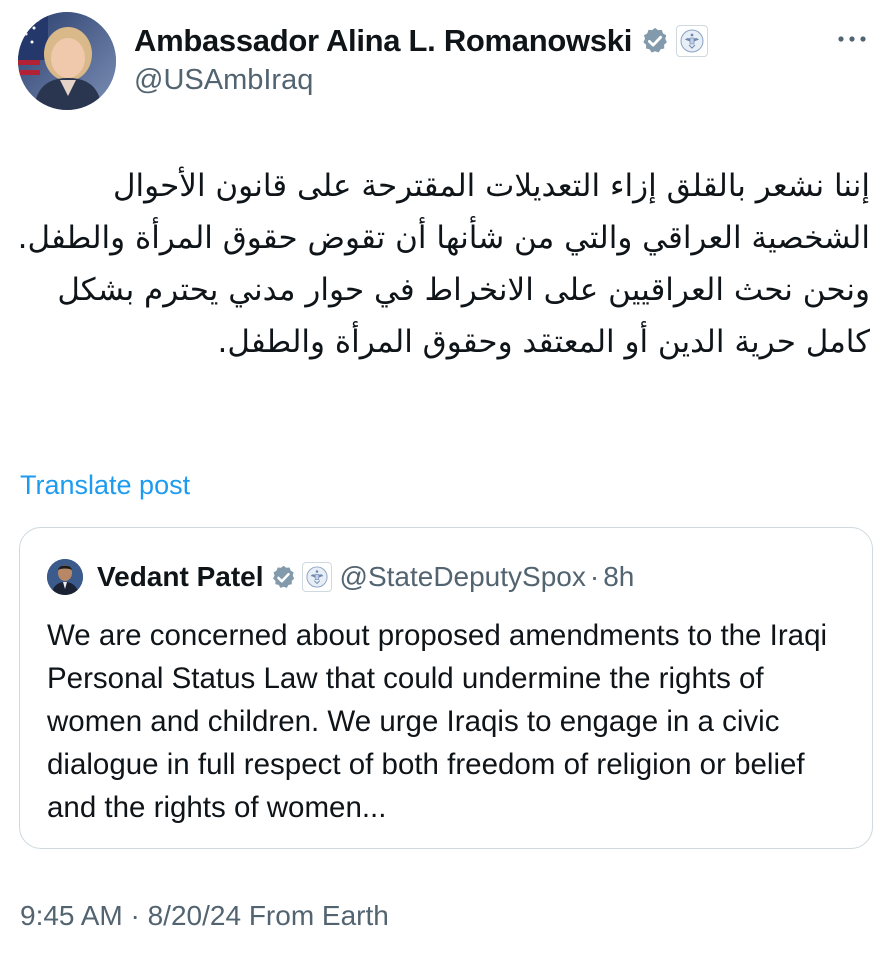  What do you see at coordinates (852, 39) in the screenshot?
I see `more-options-icon` at bounding box center [852, 39].